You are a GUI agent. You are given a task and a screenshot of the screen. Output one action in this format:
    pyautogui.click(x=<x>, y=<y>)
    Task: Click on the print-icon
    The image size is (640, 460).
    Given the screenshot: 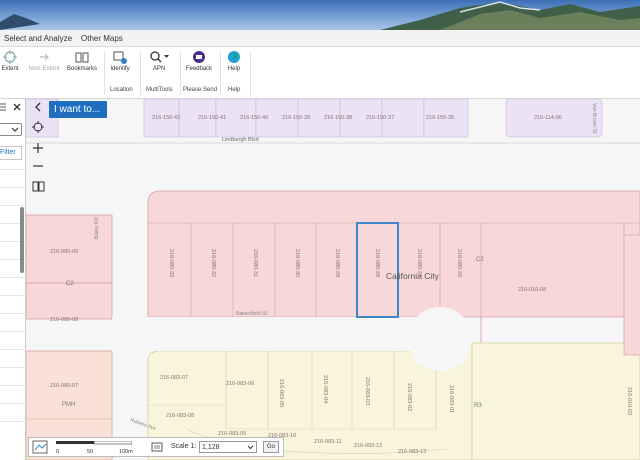 What is the action you would take?
    pyautogui.click(x=157, y=447)
    